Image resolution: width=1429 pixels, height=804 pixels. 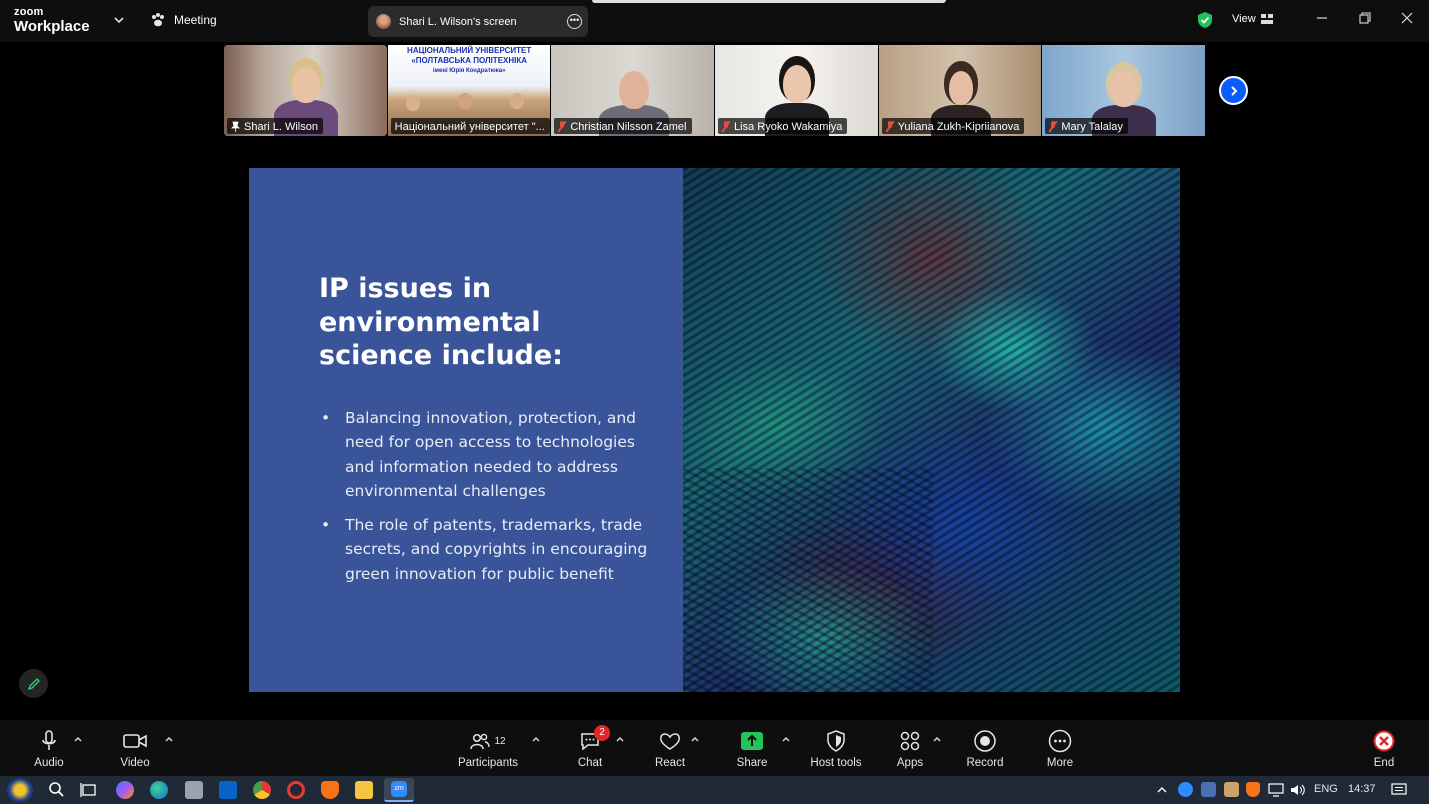 What do you see at coordinates (536, 739) in the screenshot?
I see `participants-options-caret-icon` at bounding box center [536, 739].